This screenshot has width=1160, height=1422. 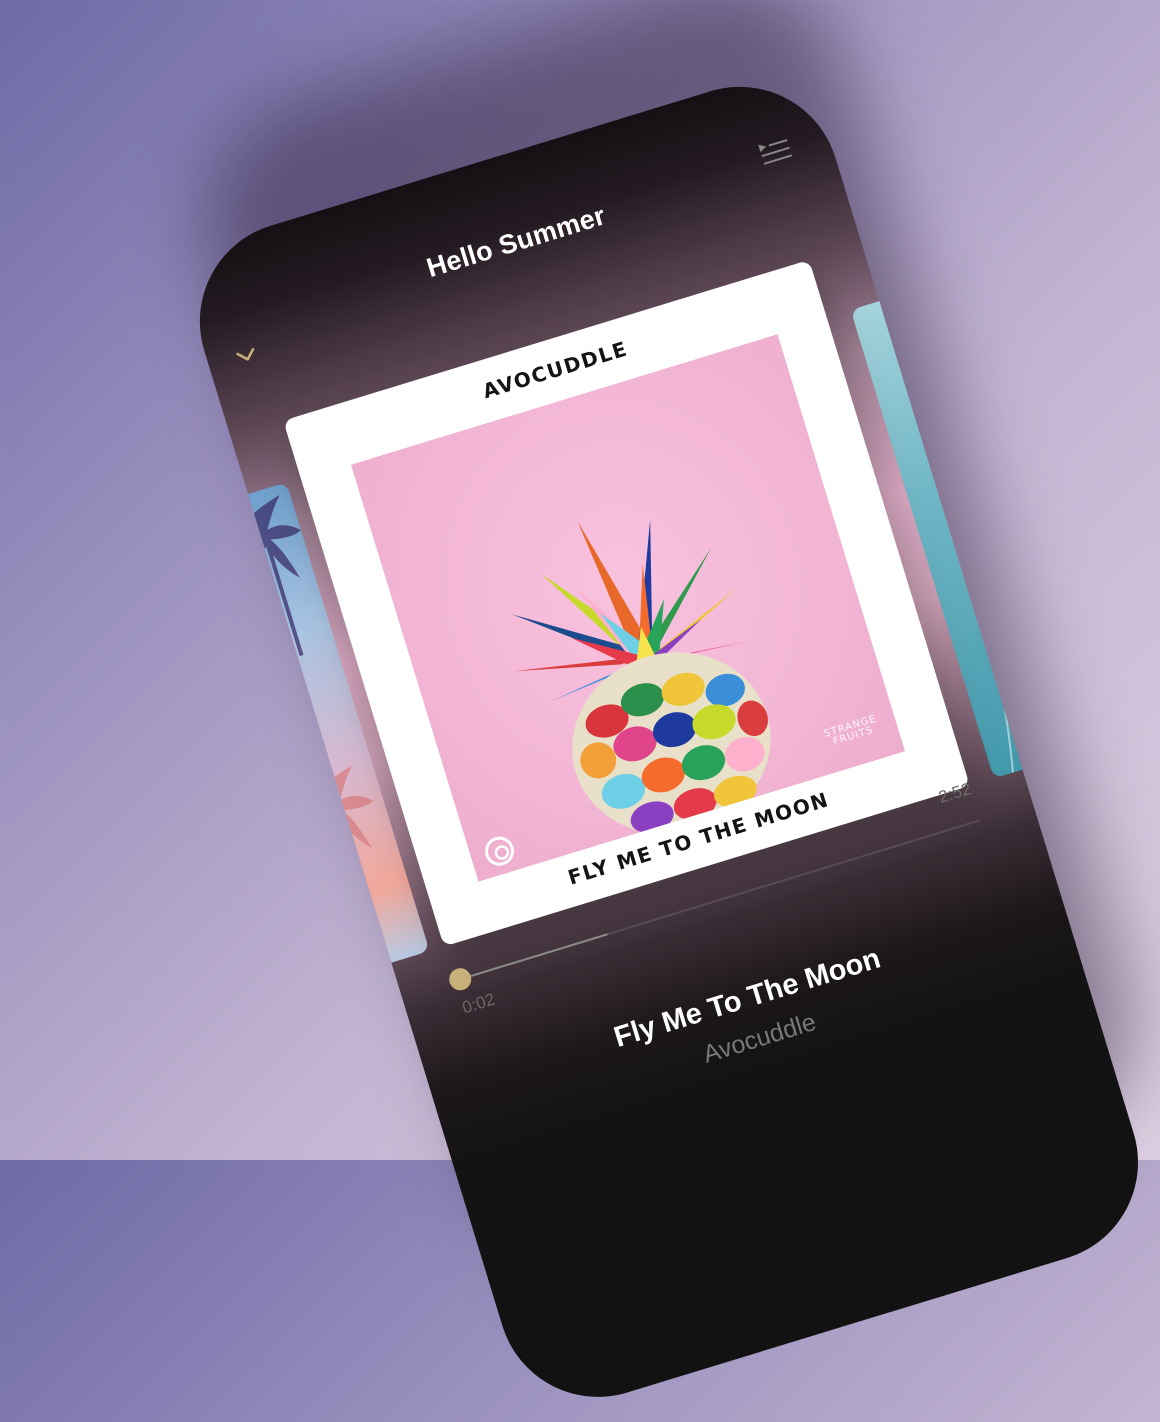 What do you see at coordinates (460, 979) in the screenshot?
I see `progress-thumb` at bounding box center [460, 979].